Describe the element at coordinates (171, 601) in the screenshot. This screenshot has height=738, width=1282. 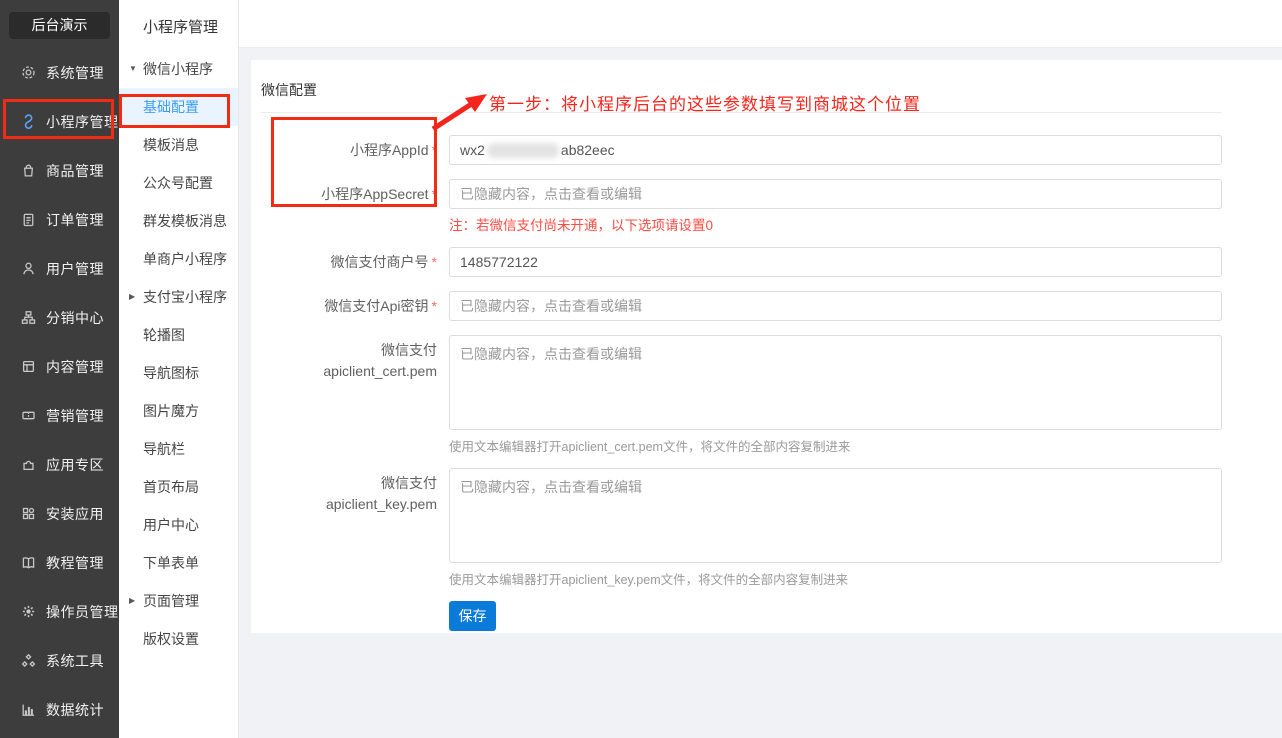
I see `submenu-item-label: 页面管理` at that location.